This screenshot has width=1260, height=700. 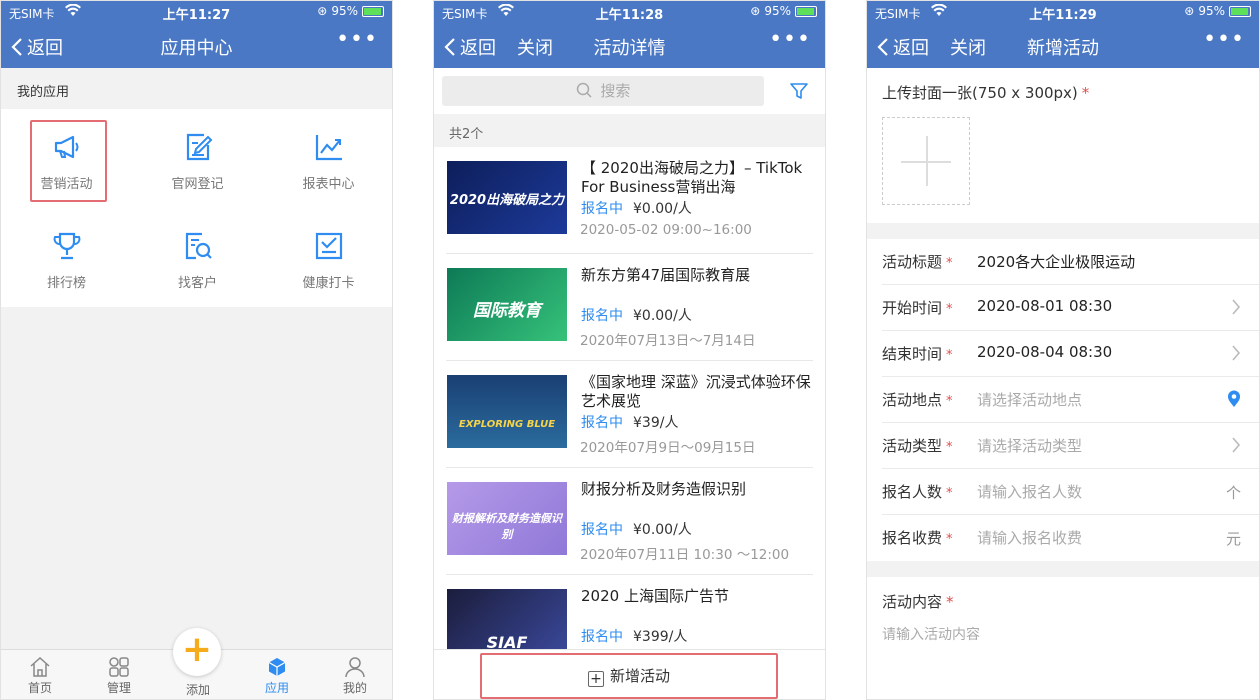 What do you see at coordinates (926, 161) in the screenshot?
I see `upload-image-button` at bounding box center [926, 161].